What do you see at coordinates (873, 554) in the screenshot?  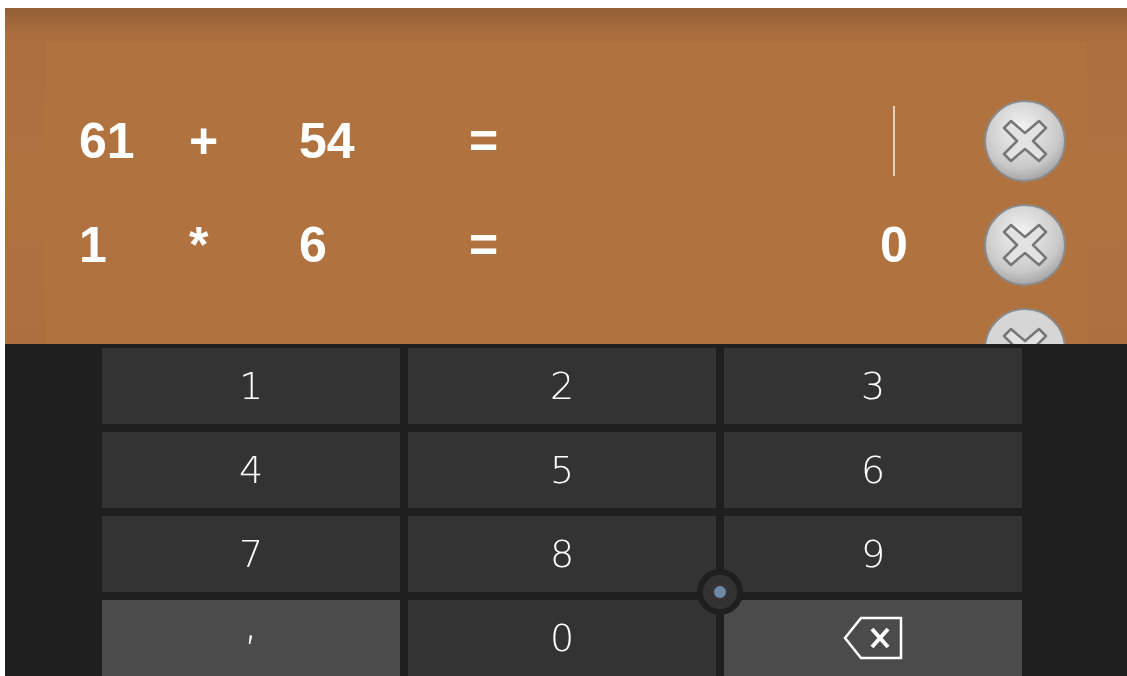 I see `number-key: 9` at bounding box center [873, 554].